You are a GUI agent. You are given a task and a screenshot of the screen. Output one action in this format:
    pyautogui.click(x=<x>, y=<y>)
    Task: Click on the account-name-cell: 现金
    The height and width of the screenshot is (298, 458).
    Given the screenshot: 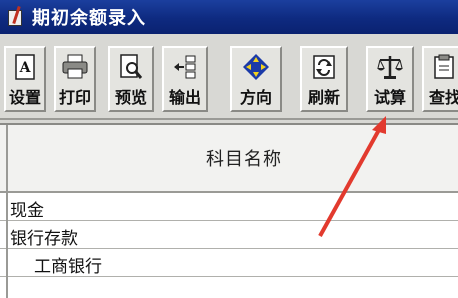 What is the action you would take?
    pyautogui.click(x=27, y=211)
    